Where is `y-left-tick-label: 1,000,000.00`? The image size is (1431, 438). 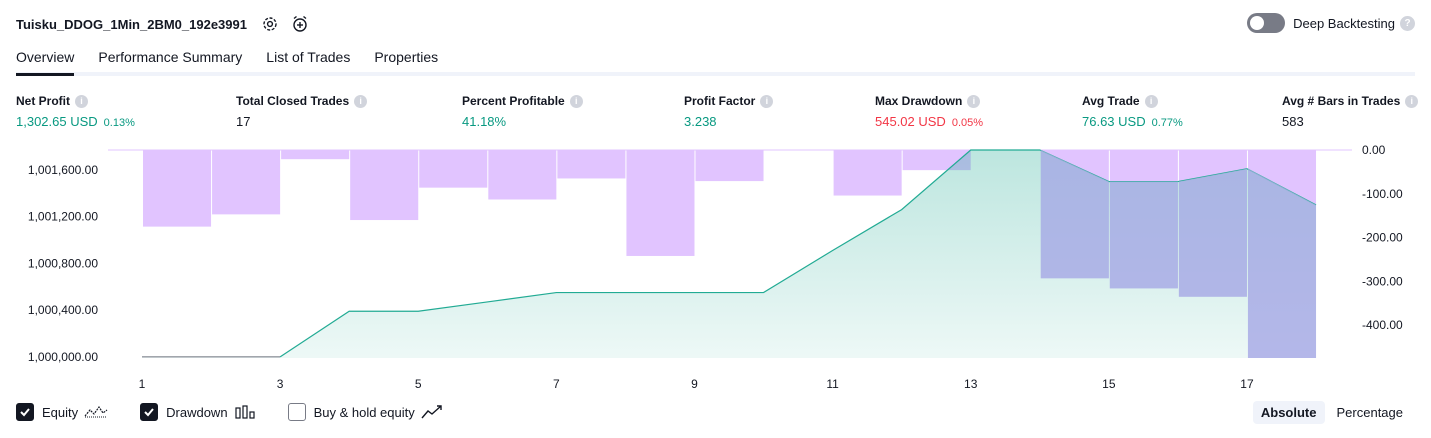 y-left-tick-label: 1,000,000.00 is located at coordinates (63, 357).